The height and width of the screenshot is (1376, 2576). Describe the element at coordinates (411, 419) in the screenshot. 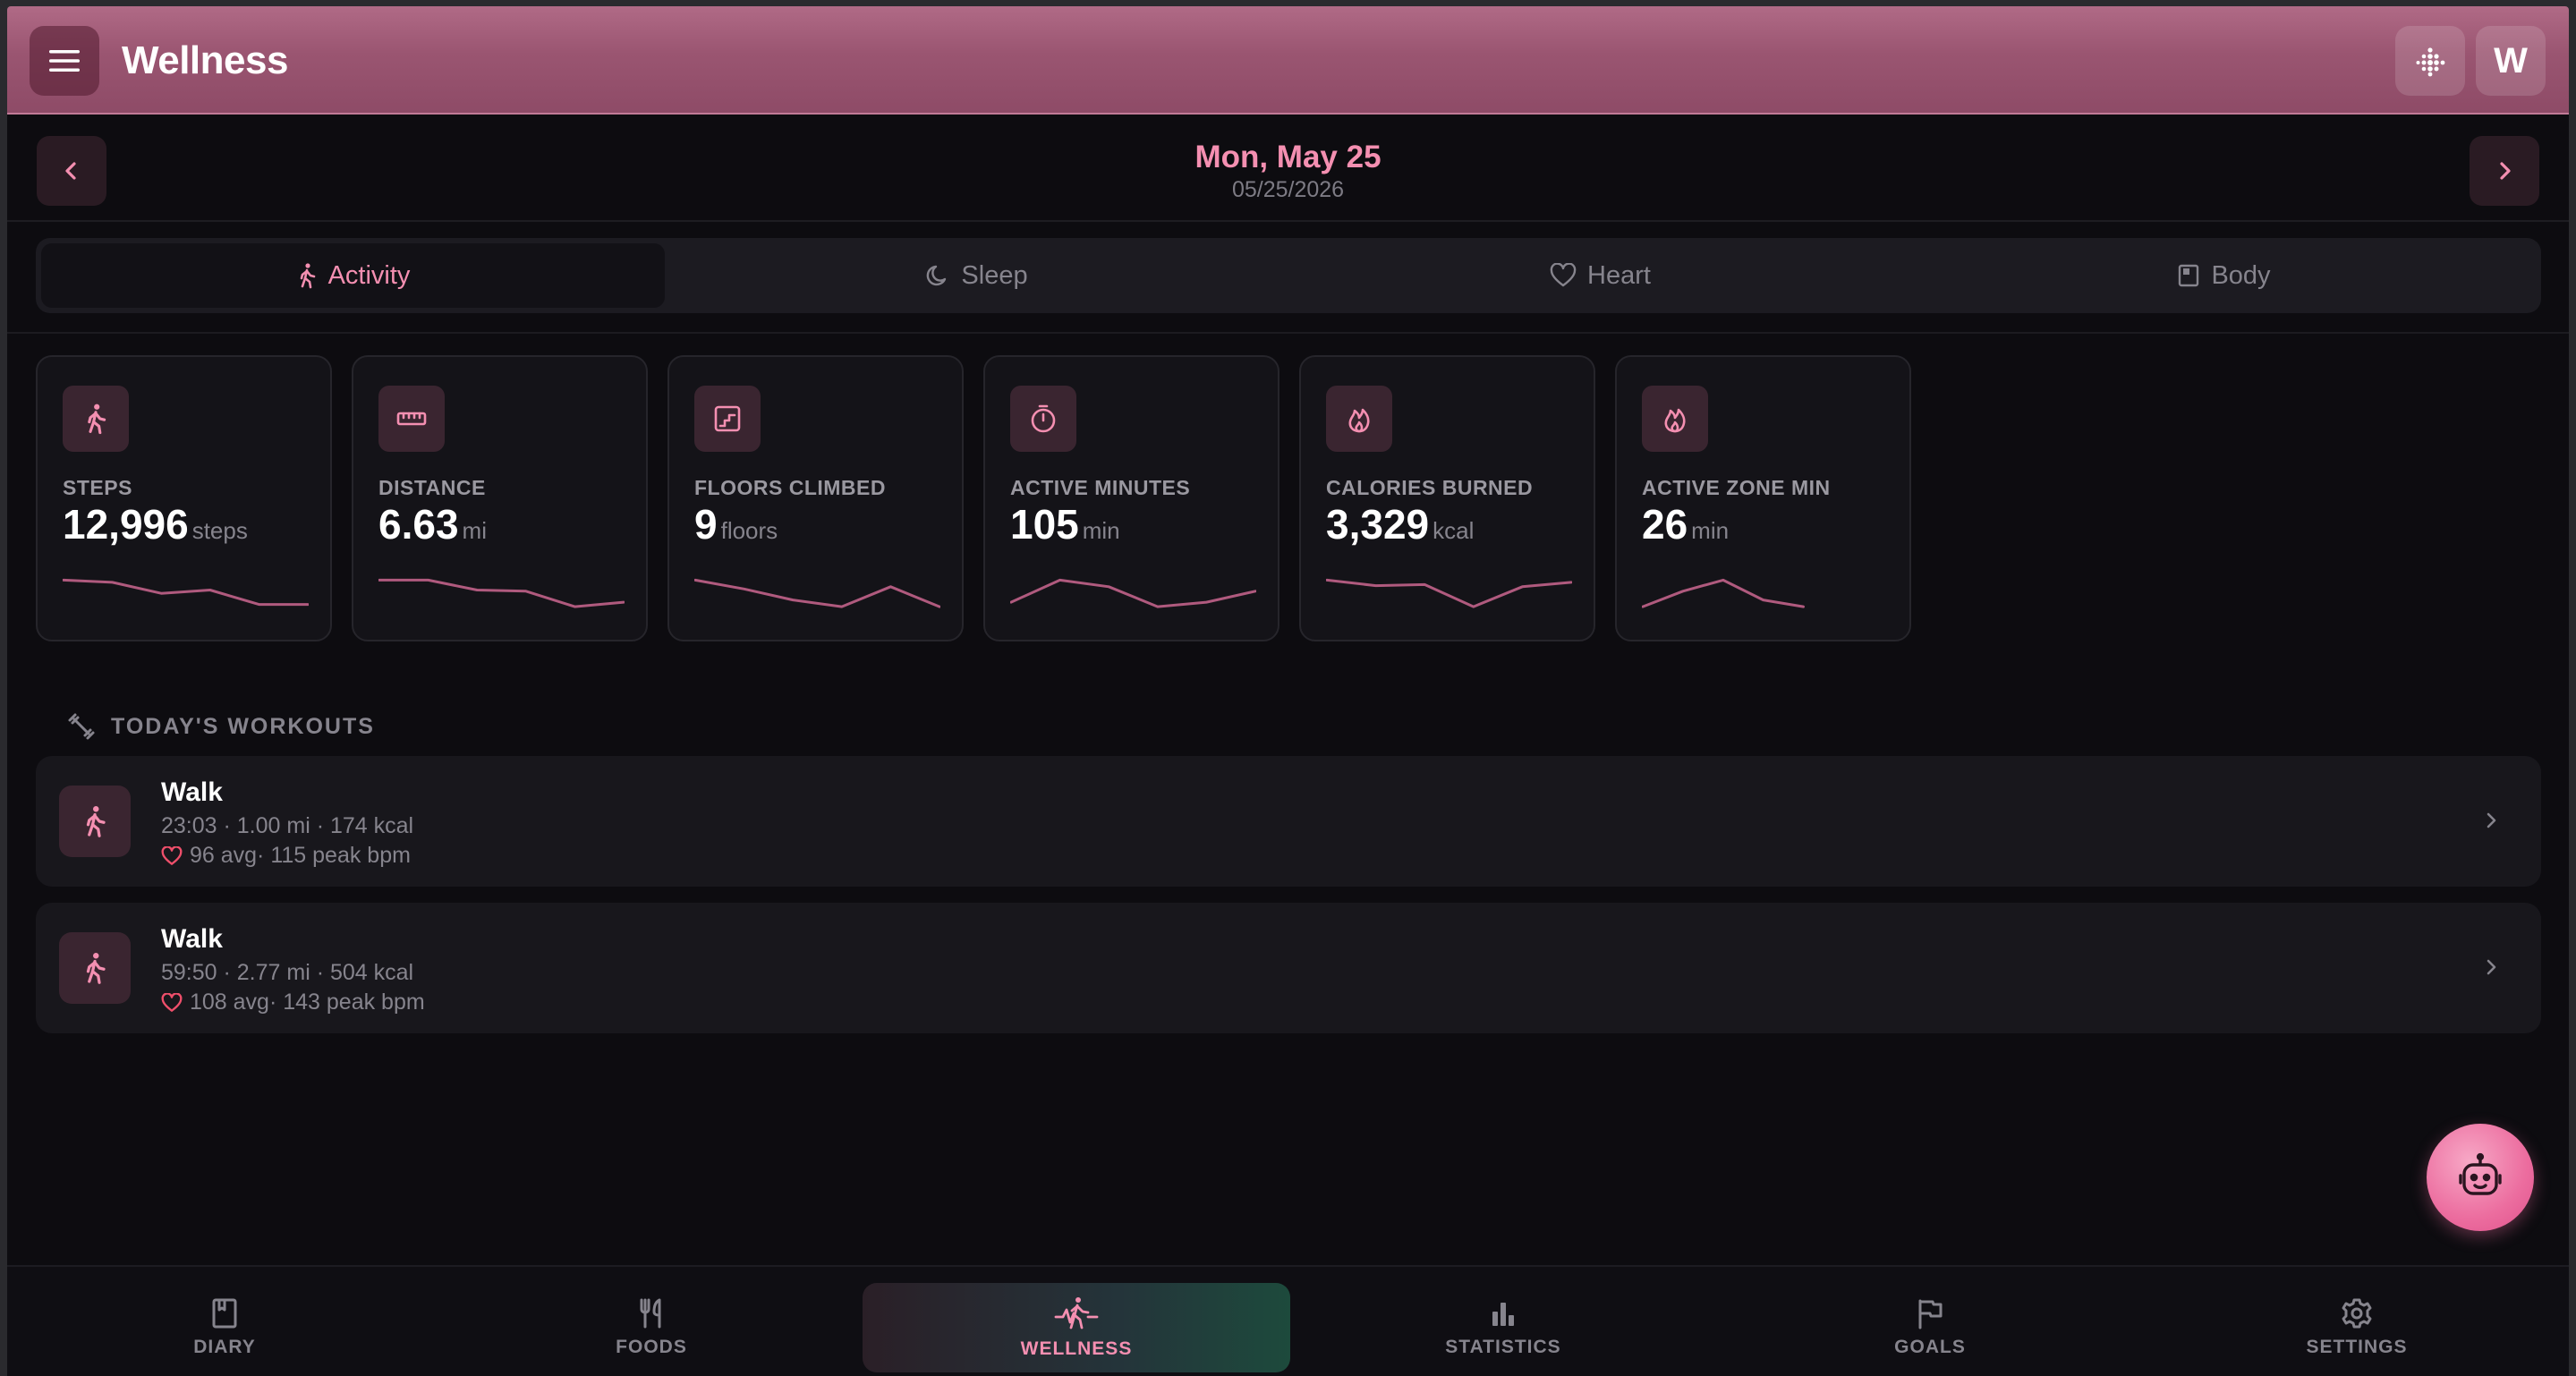

I see `ruler-icon` at that location.